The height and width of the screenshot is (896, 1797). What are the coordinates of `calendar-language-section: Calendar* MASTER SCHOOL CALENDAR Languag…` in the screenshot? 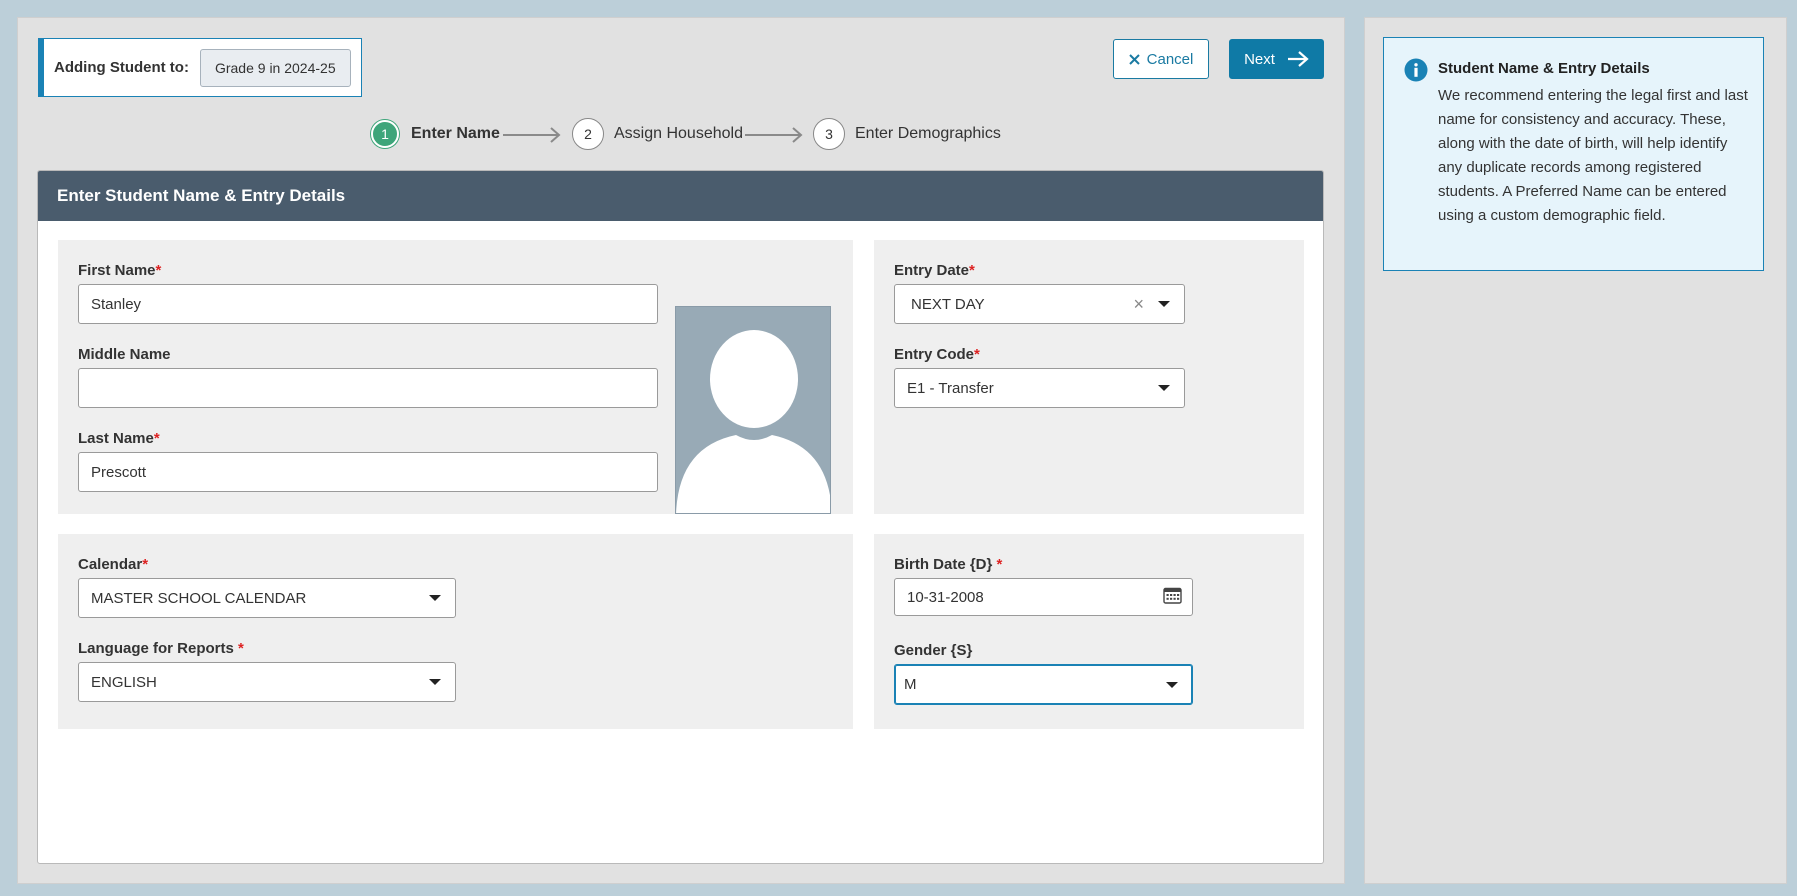 It's located at (455, 631).